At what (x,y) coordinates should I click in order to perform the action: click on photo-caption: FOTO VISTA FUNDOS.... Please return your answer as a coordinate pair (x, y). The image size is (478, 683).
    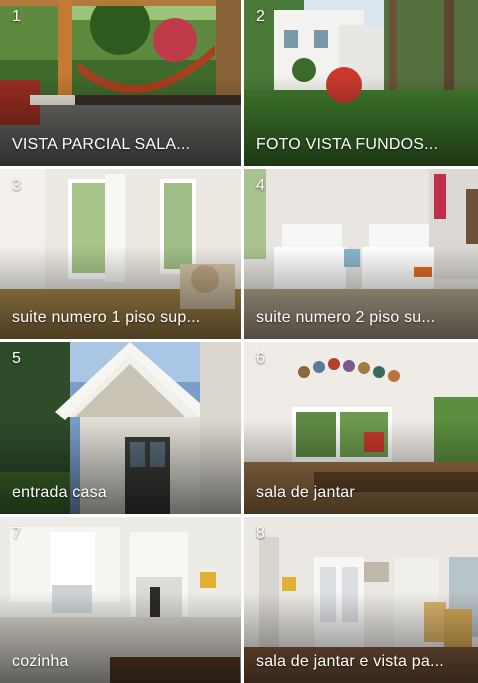
    Looking at the image, I should click on (347, 144).